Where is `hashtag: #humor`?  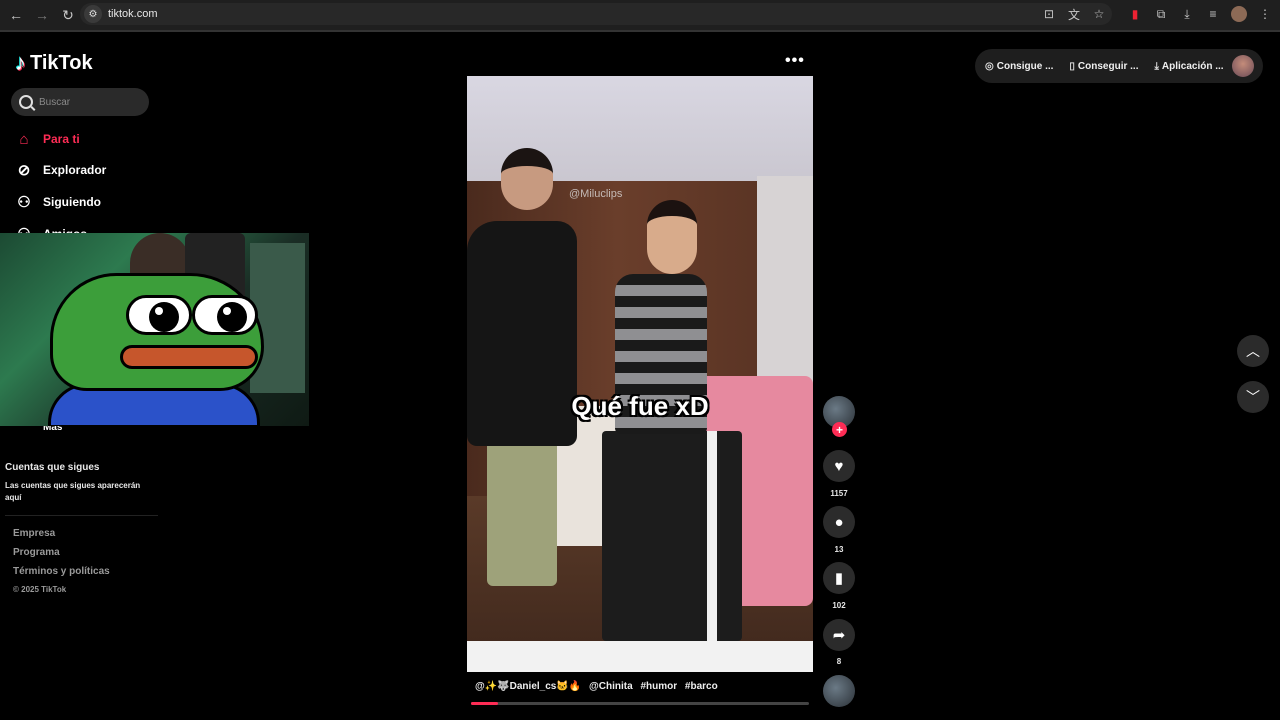
hashtag: #humor is located at coordinates (658, 686).